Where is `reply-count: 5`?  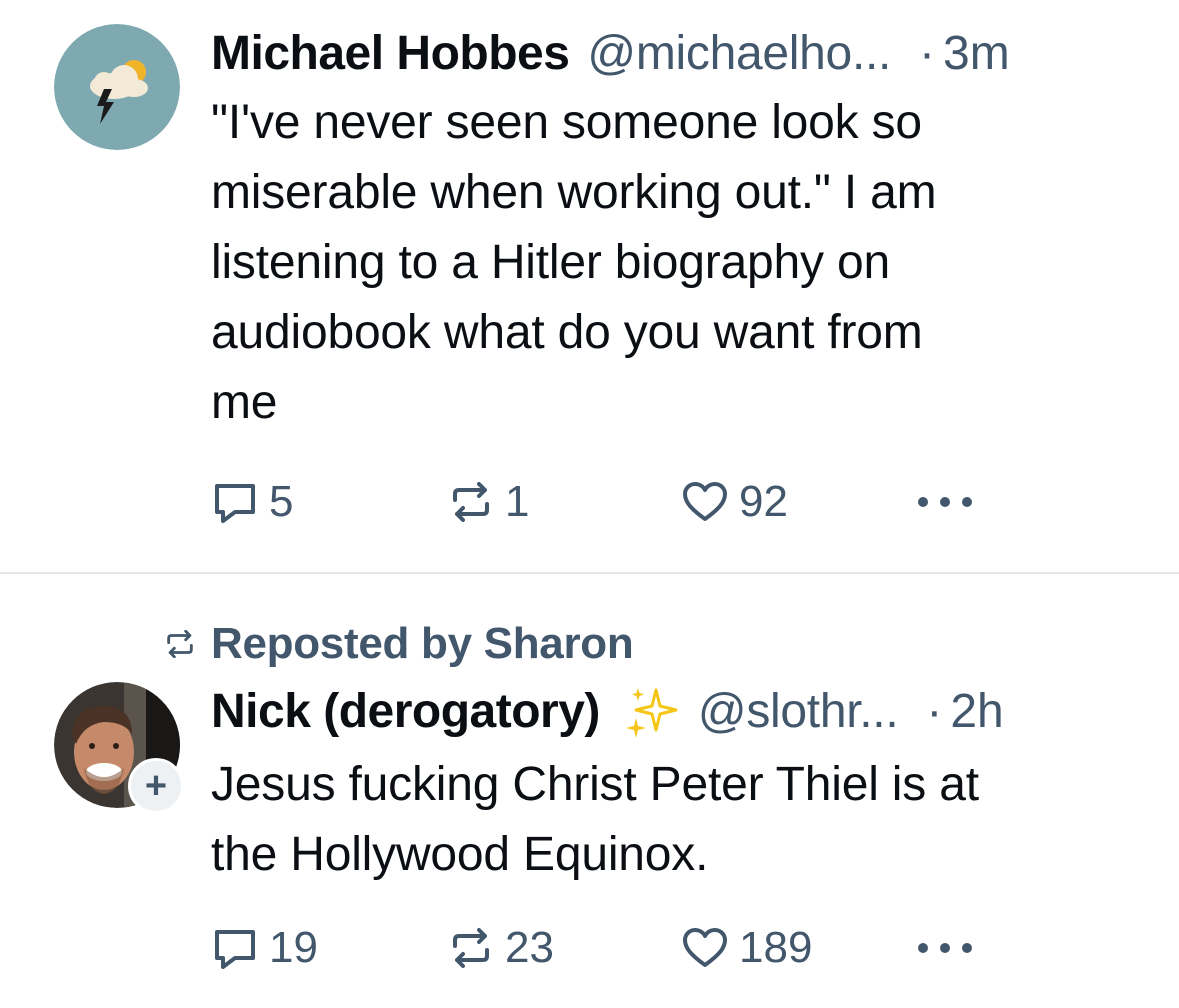
reply-count: 5 is located at coordinates (281, 501).